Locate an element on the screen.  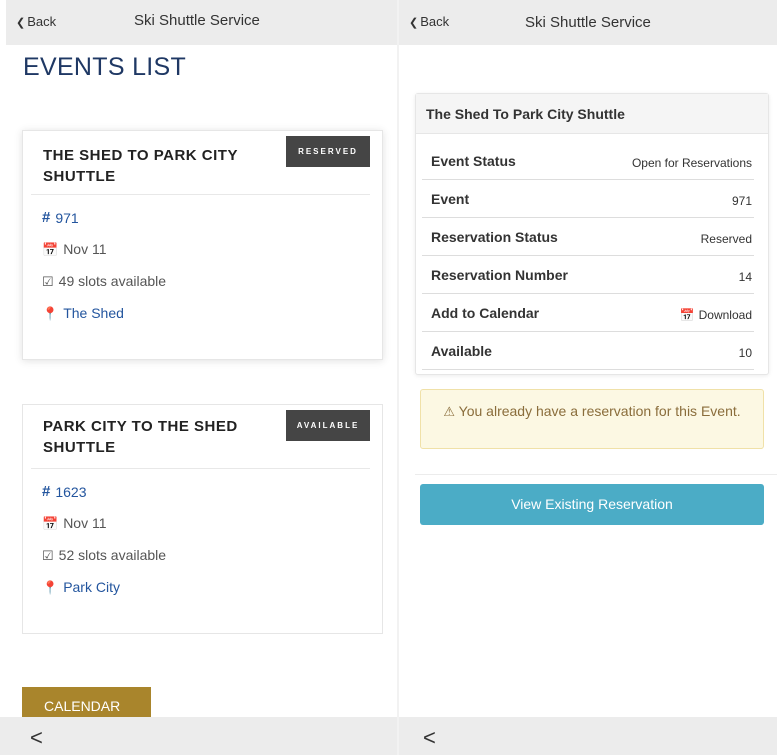
detail-row-reservation-status: Reservation Status Reserved is located at coordinates (588, 237).